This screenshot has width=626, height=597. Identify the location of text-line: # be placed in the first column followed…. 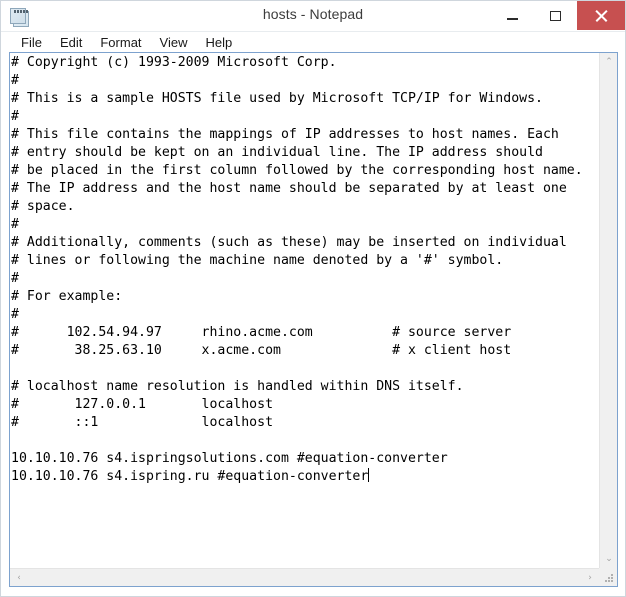
(297, 170).